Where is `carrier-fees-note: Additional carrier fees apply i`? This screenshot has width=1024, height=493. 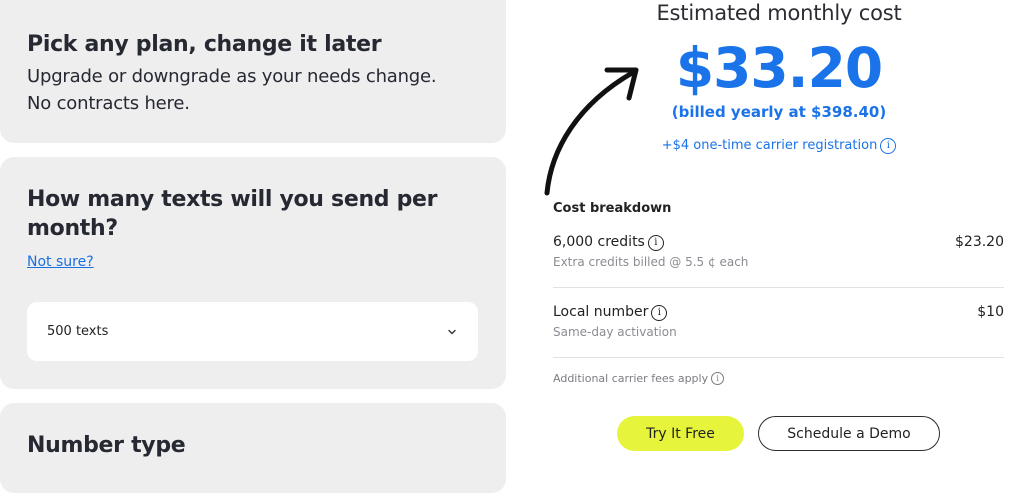
carrier-fees-note: Additional carrier fees apply i is located at coordinates (639, 378).